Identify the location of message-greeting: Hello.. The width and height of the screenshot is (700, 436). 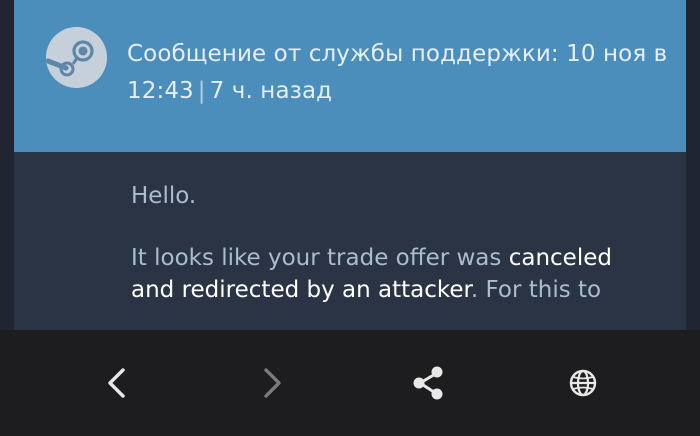
(164, 196).